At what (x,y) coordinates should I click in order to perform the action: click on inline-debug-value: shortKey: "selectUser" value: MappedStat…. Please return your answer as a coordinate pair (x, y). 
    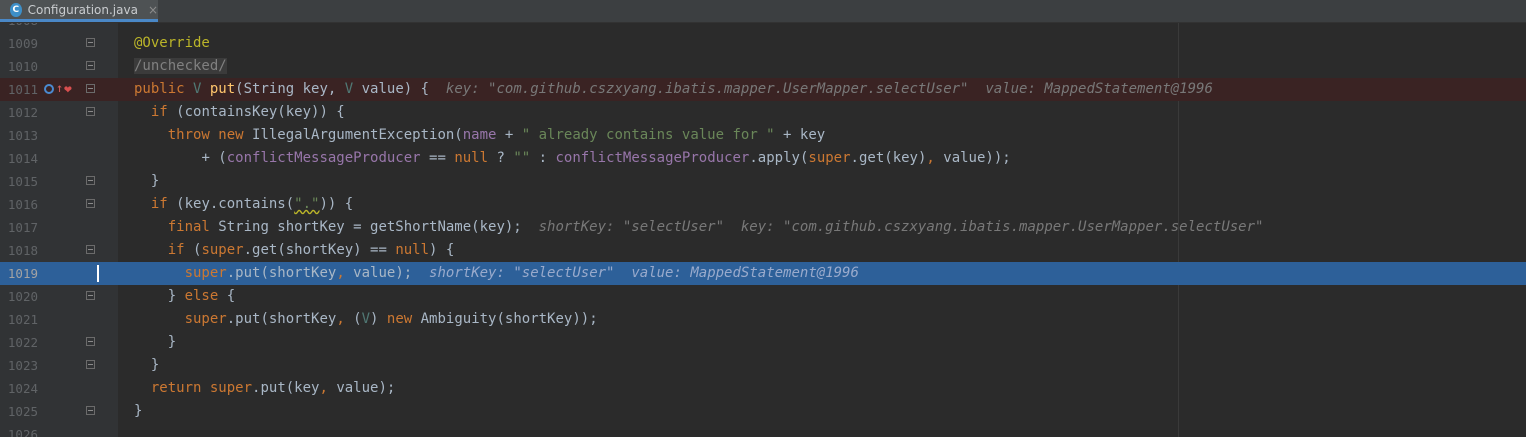
    Looking at the image, I should click on (644, 273).